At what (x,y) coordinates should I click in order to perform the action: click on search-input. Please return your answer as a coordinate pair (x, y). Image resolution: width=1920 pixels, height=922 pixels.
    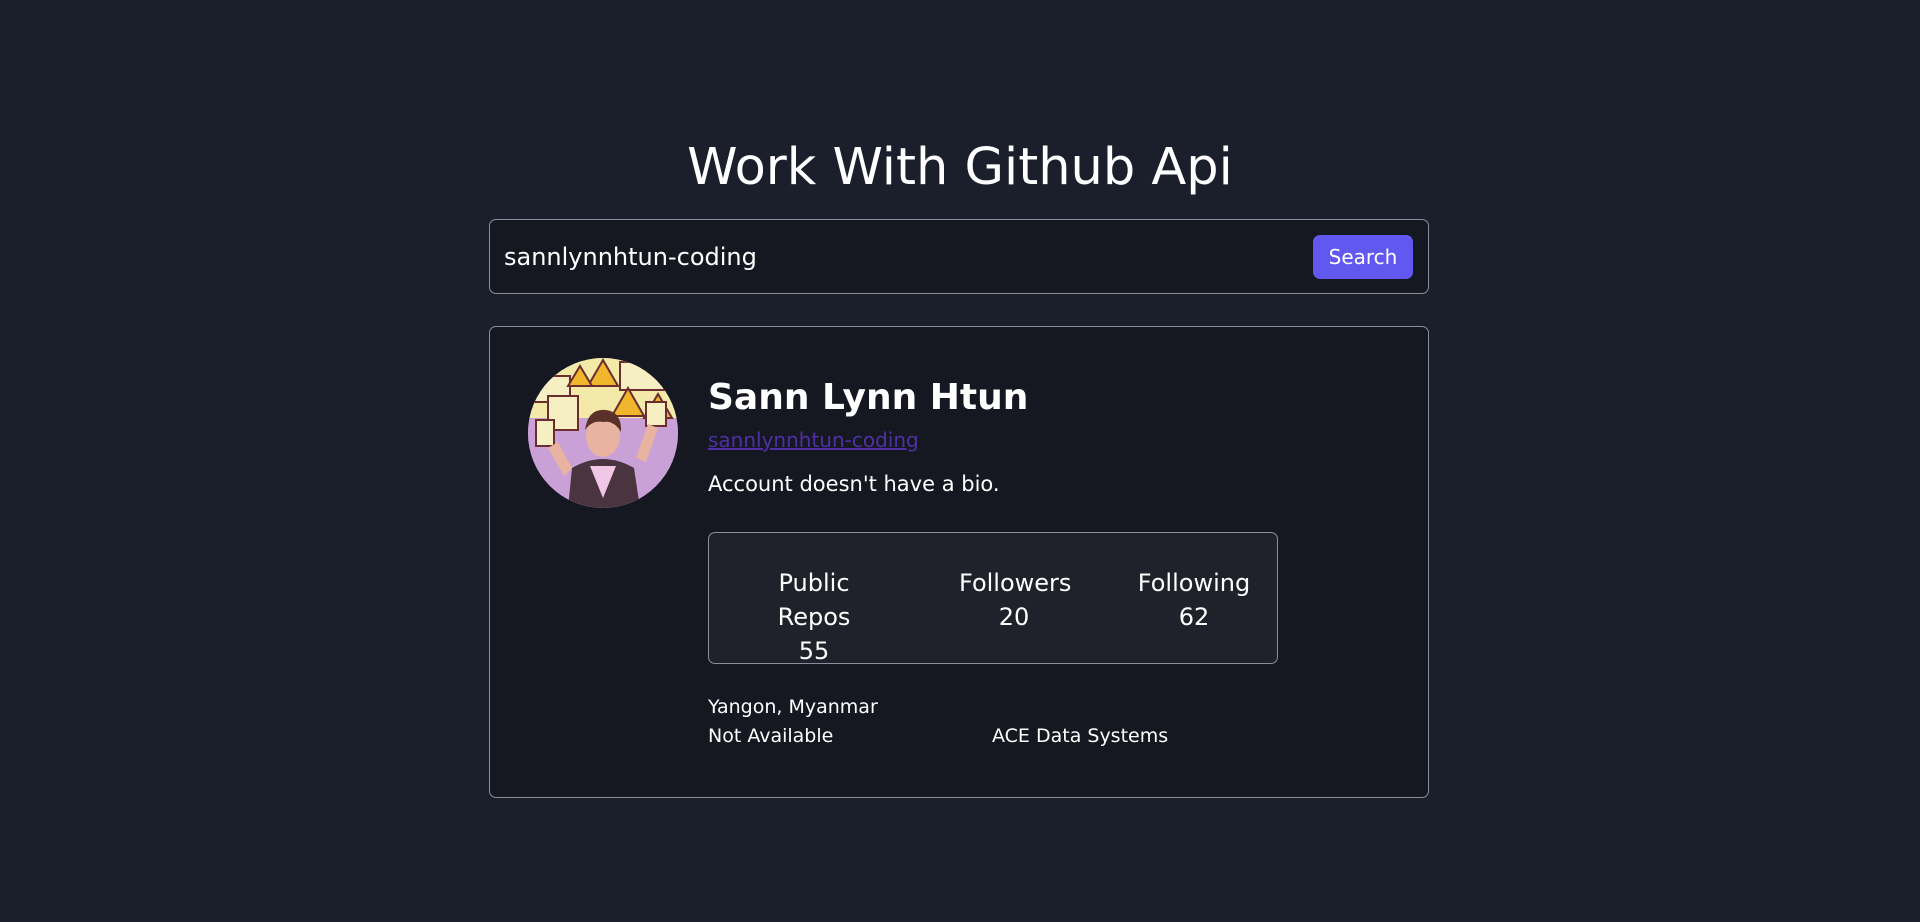
    Looking at the image, I should click on (894, 256).